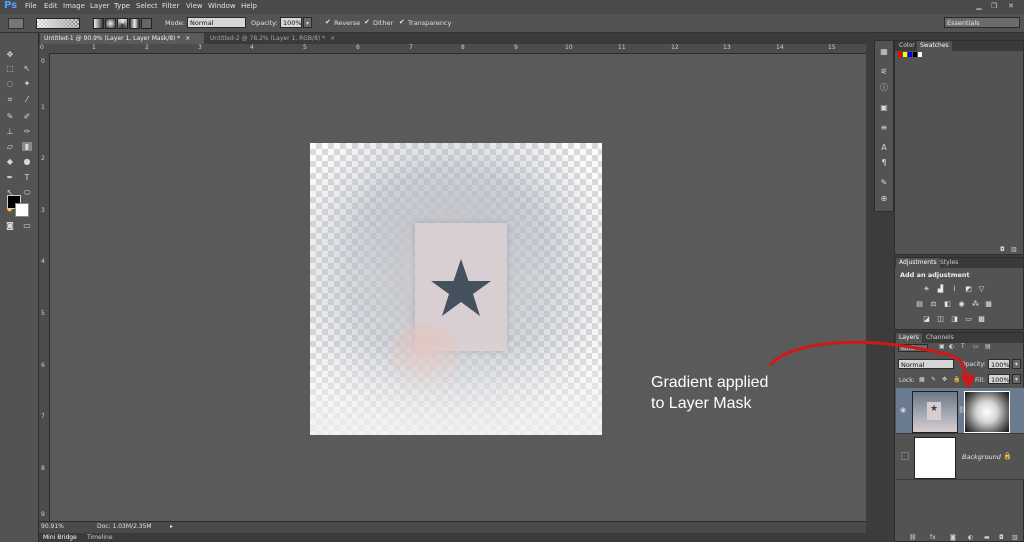  What do you see at coordinates (933, 537) in the screenshot?
I see `layer-style-icon: fx` at bounding box center [933, 537].